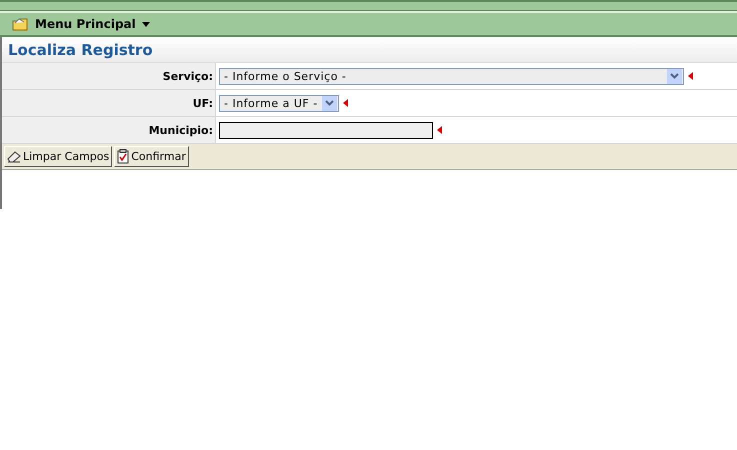 This screenshot has height=450, width=737. Describe the element at coordinates (202, 103) in the screenshot. I see `field-label: UF:` at that location.